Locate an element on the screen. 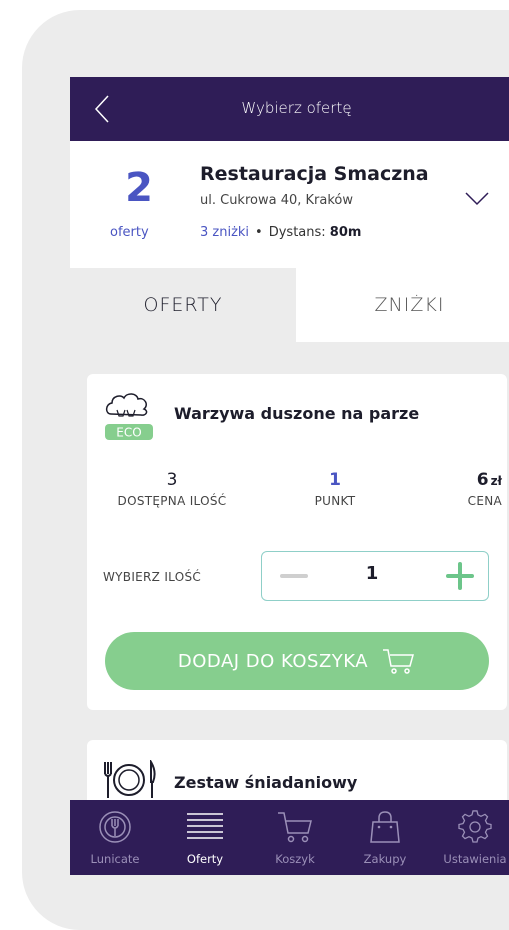  nav-label-ustawienia: Ustawienia is located at coordinates (475, 859).